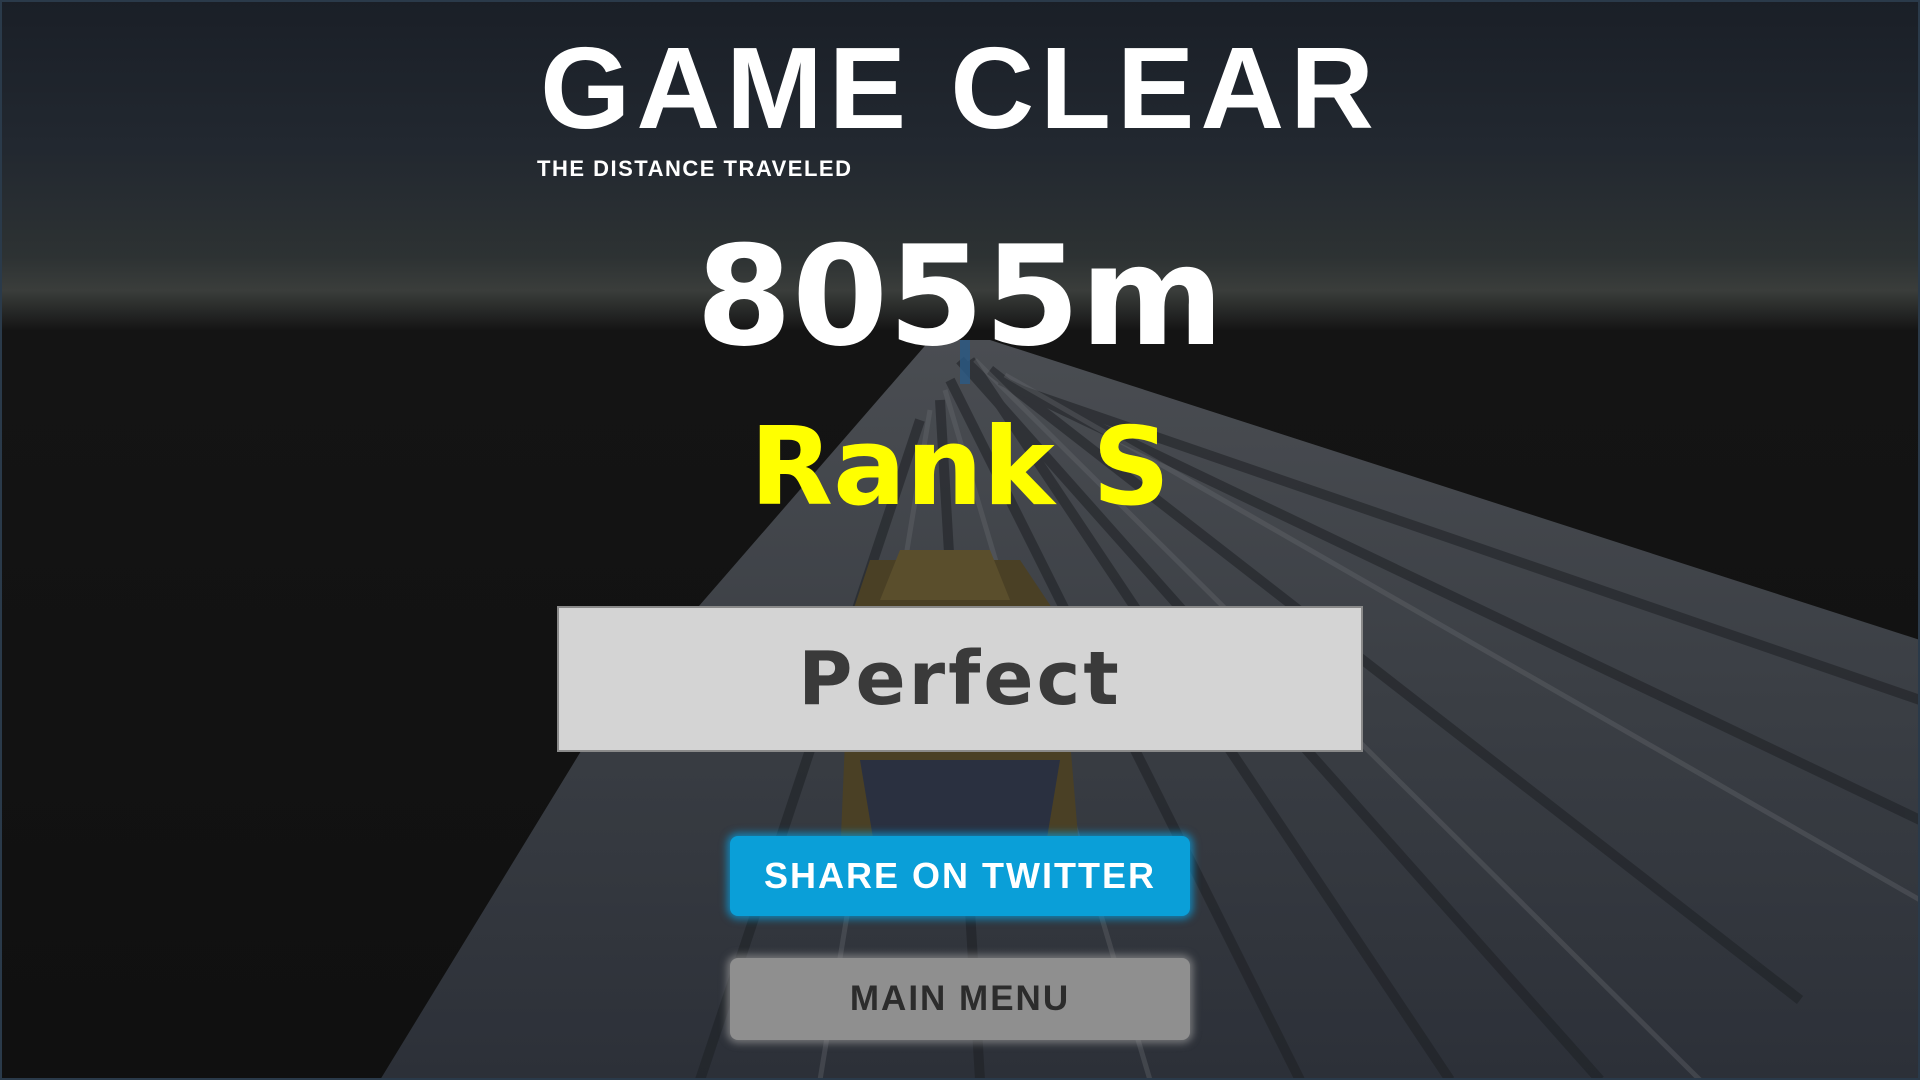 The image size is (1920, 1080). I want to click on main-menu-button: MAIN MENU, so click(960, 999).